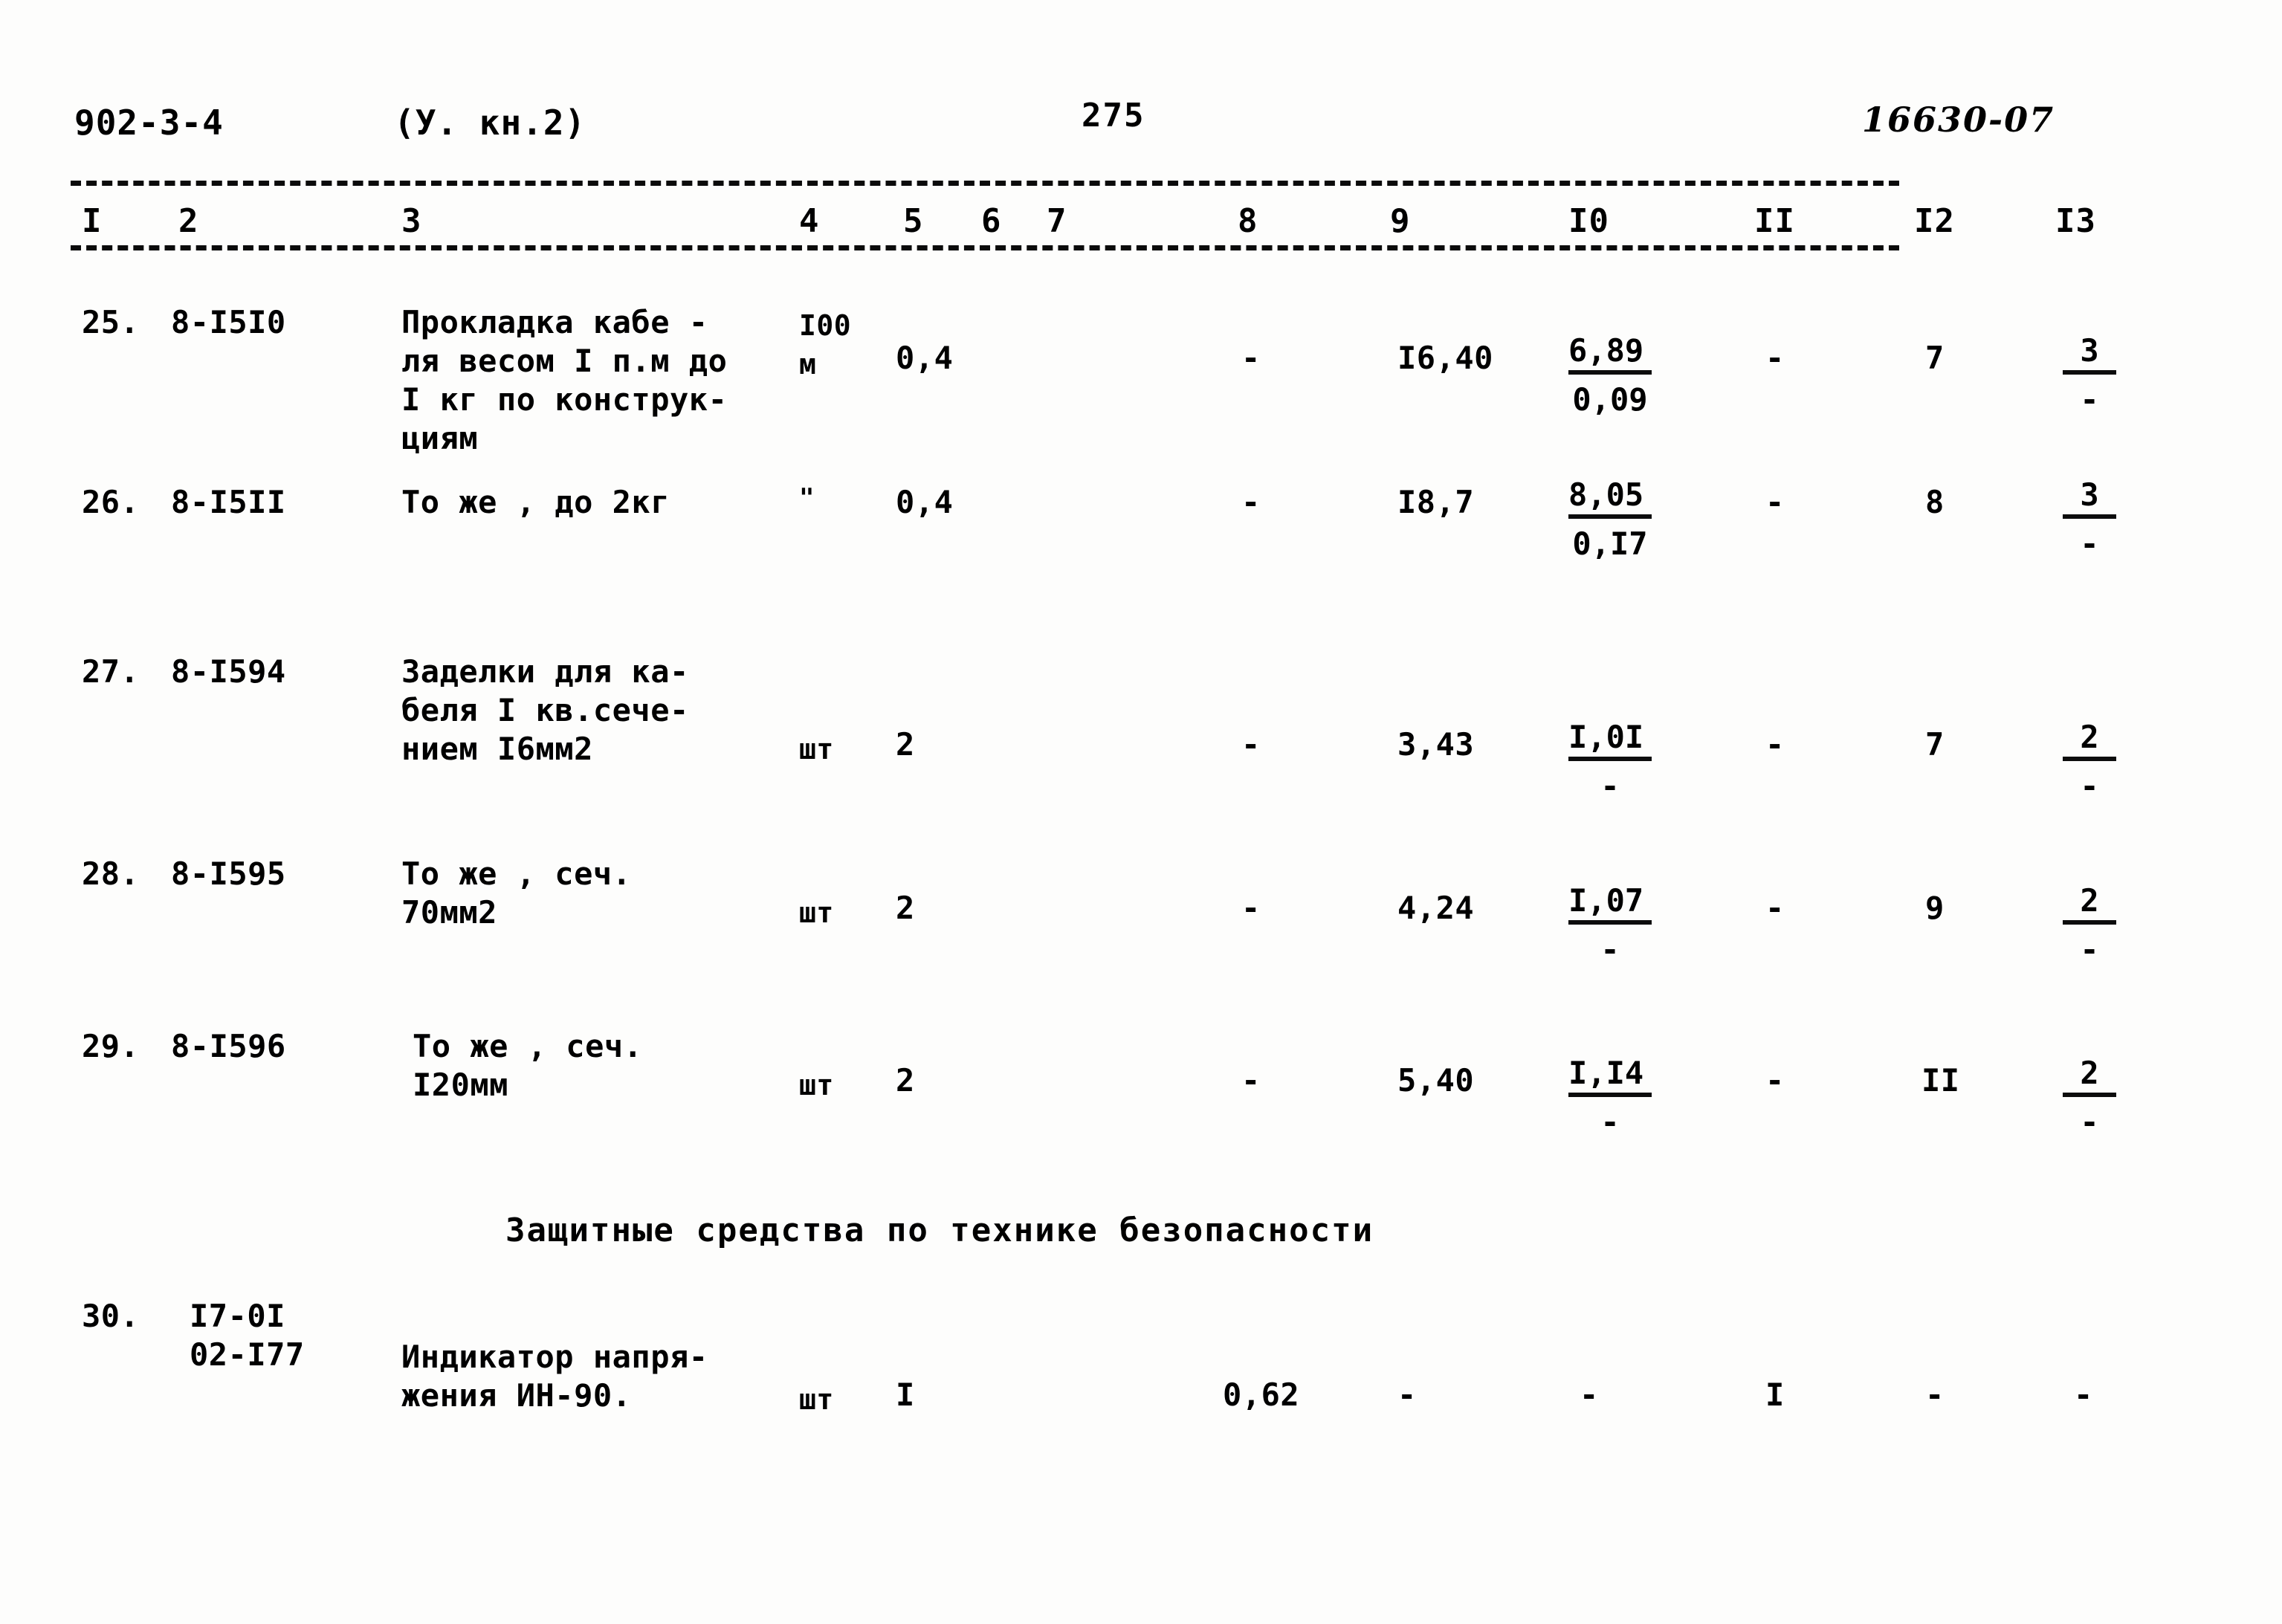  Describe the element at coordinates (111, 1316) in the screenshot. I see `row-number: 30.` at that location.